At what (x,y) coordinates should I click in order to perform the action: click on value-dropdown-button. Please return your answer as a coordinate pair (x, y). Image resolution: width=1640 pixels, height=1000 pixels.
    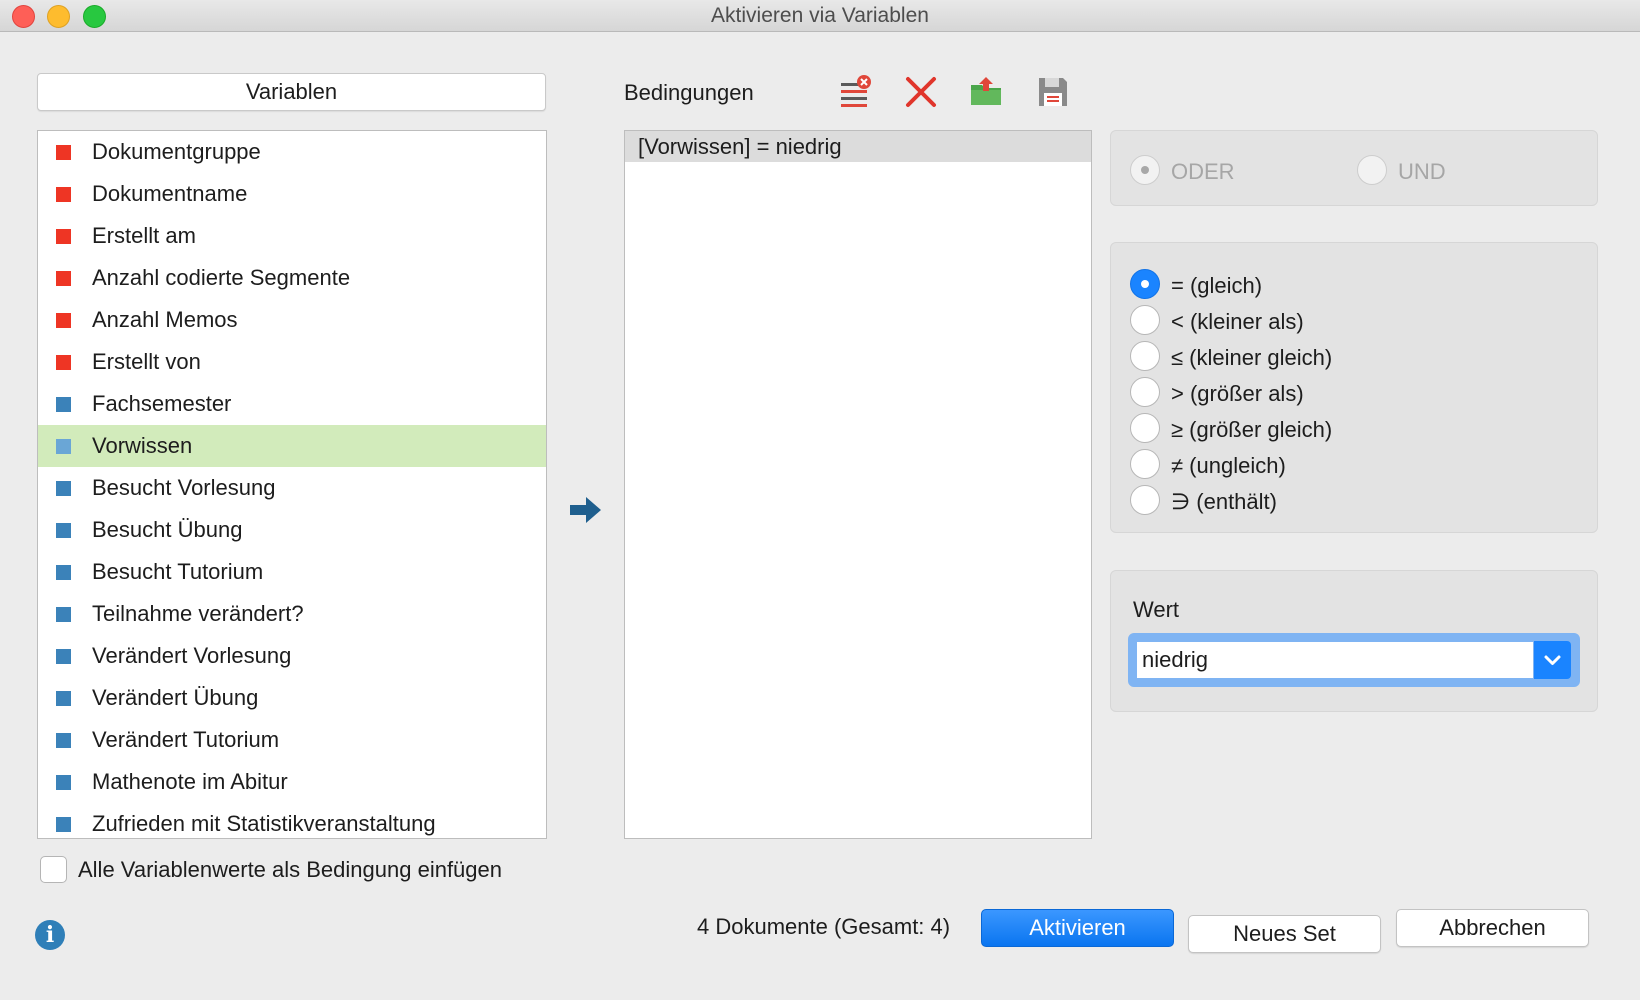
    Looking at the image, I should click on (1552, 660).